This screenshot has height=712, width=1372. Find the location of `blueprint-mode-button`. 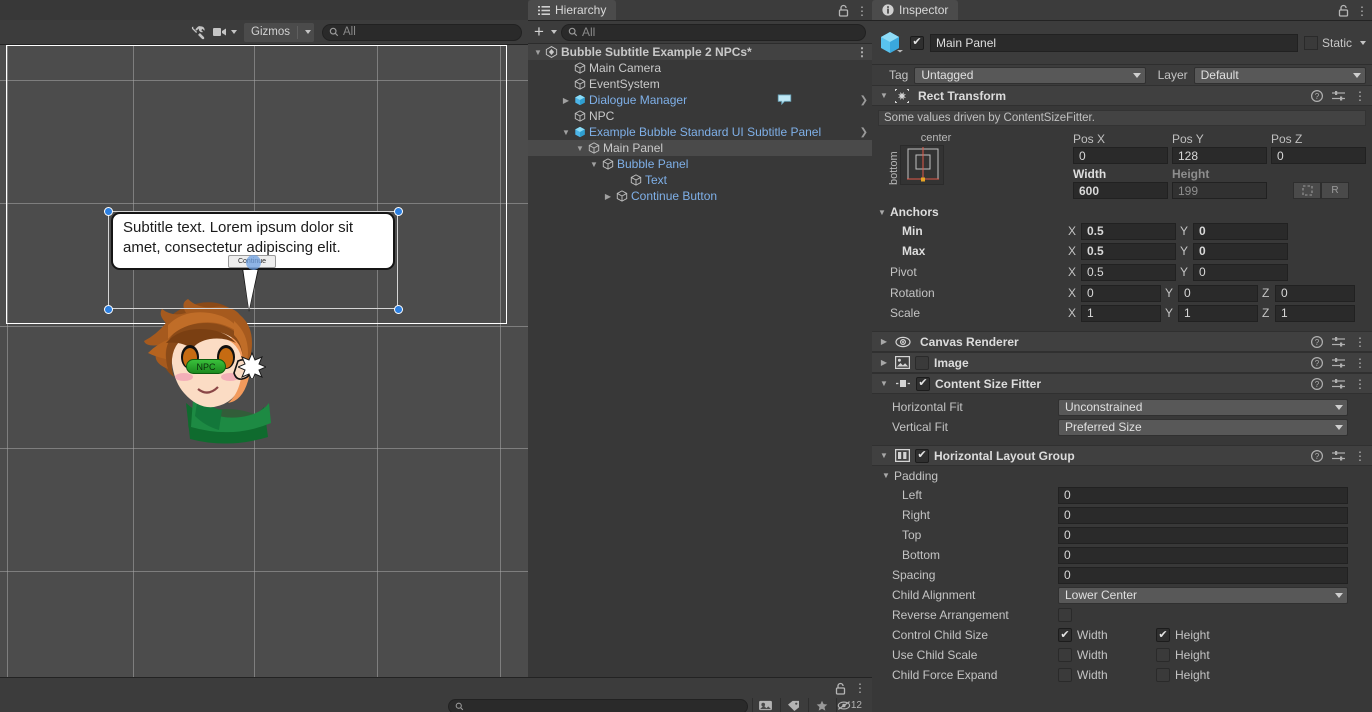

blueprint-mode-button is located at coordinates (1307, 190).